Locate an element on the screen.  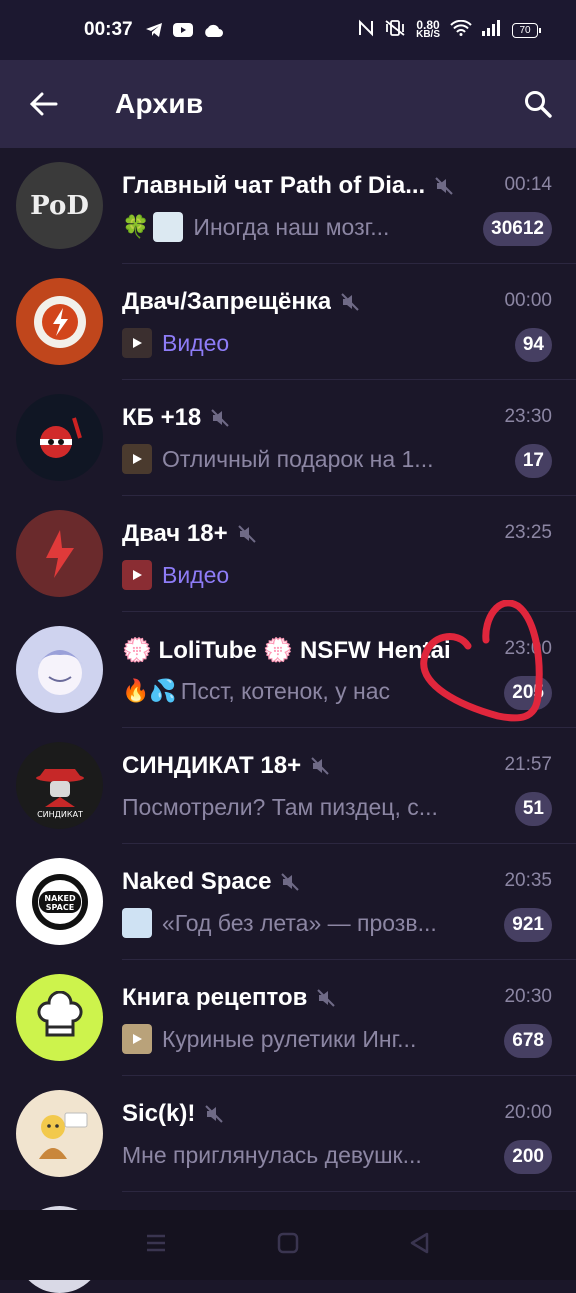
chat-avatar: СИНДИКАТ is located at coordinates (59, 785).